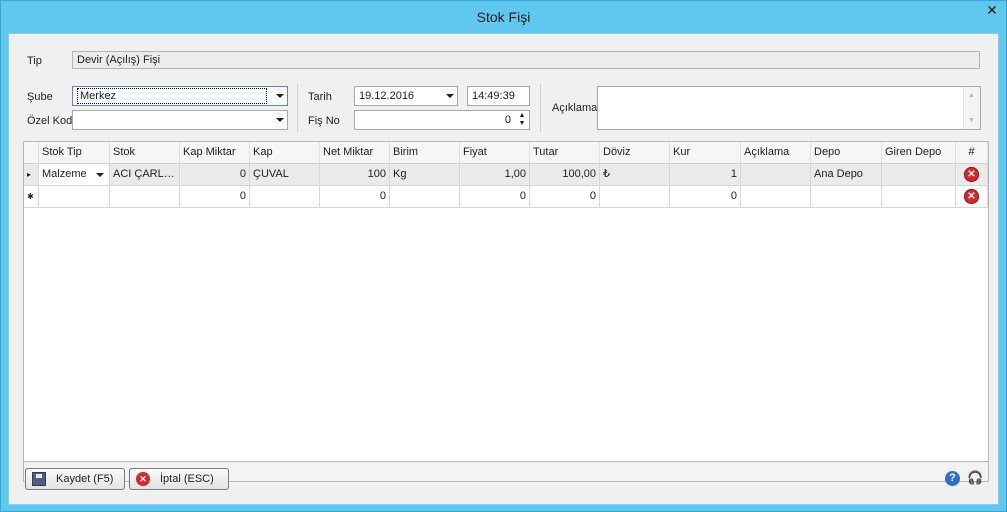 This screenshot has width=1007, height=512. I want to click on header-tutar: Tutar, so click(565, 153).